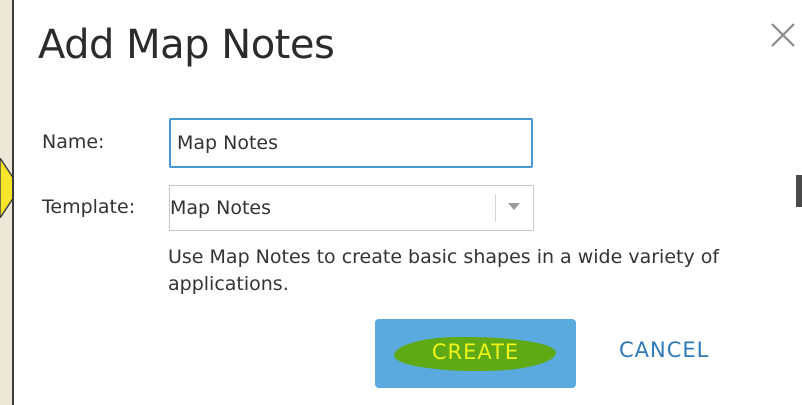  What do you see at coordinates (89, 207) in the screenshot?
I see `template-label: Template:` at bounding box center [89, 207].